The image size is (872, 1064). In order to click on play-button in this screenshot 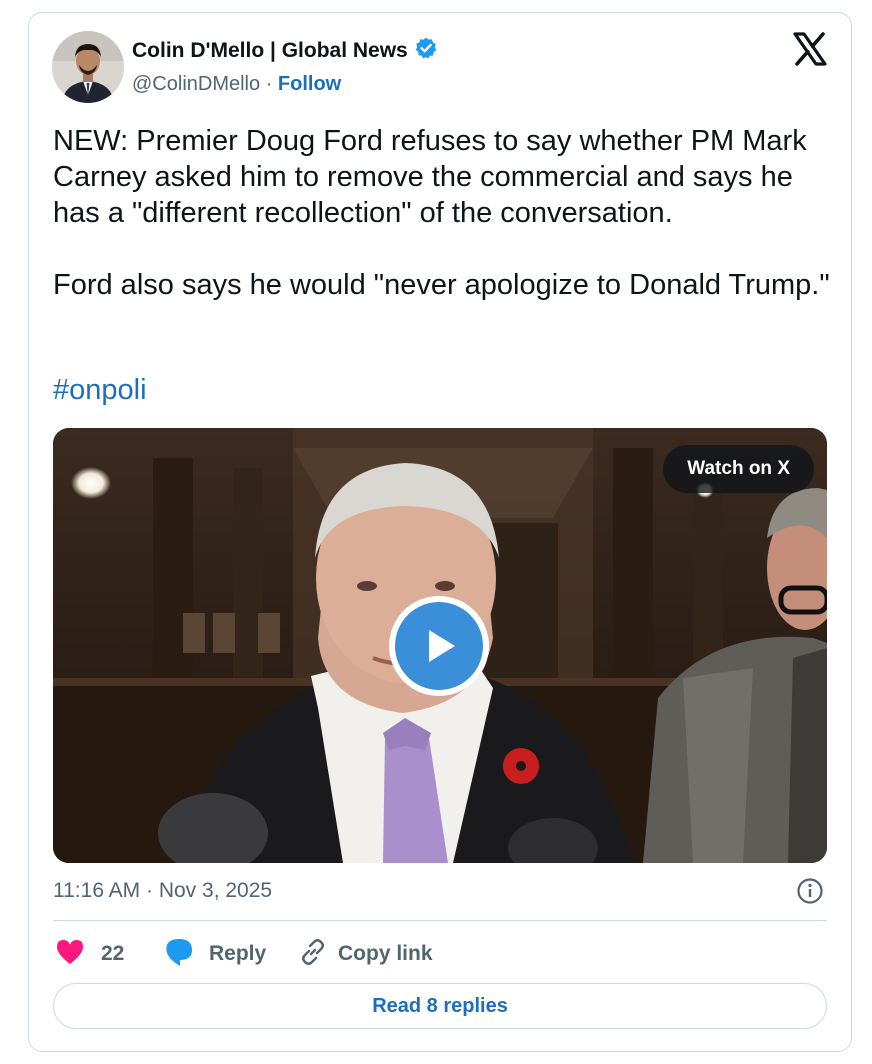, I will do `click(439, 646)`.